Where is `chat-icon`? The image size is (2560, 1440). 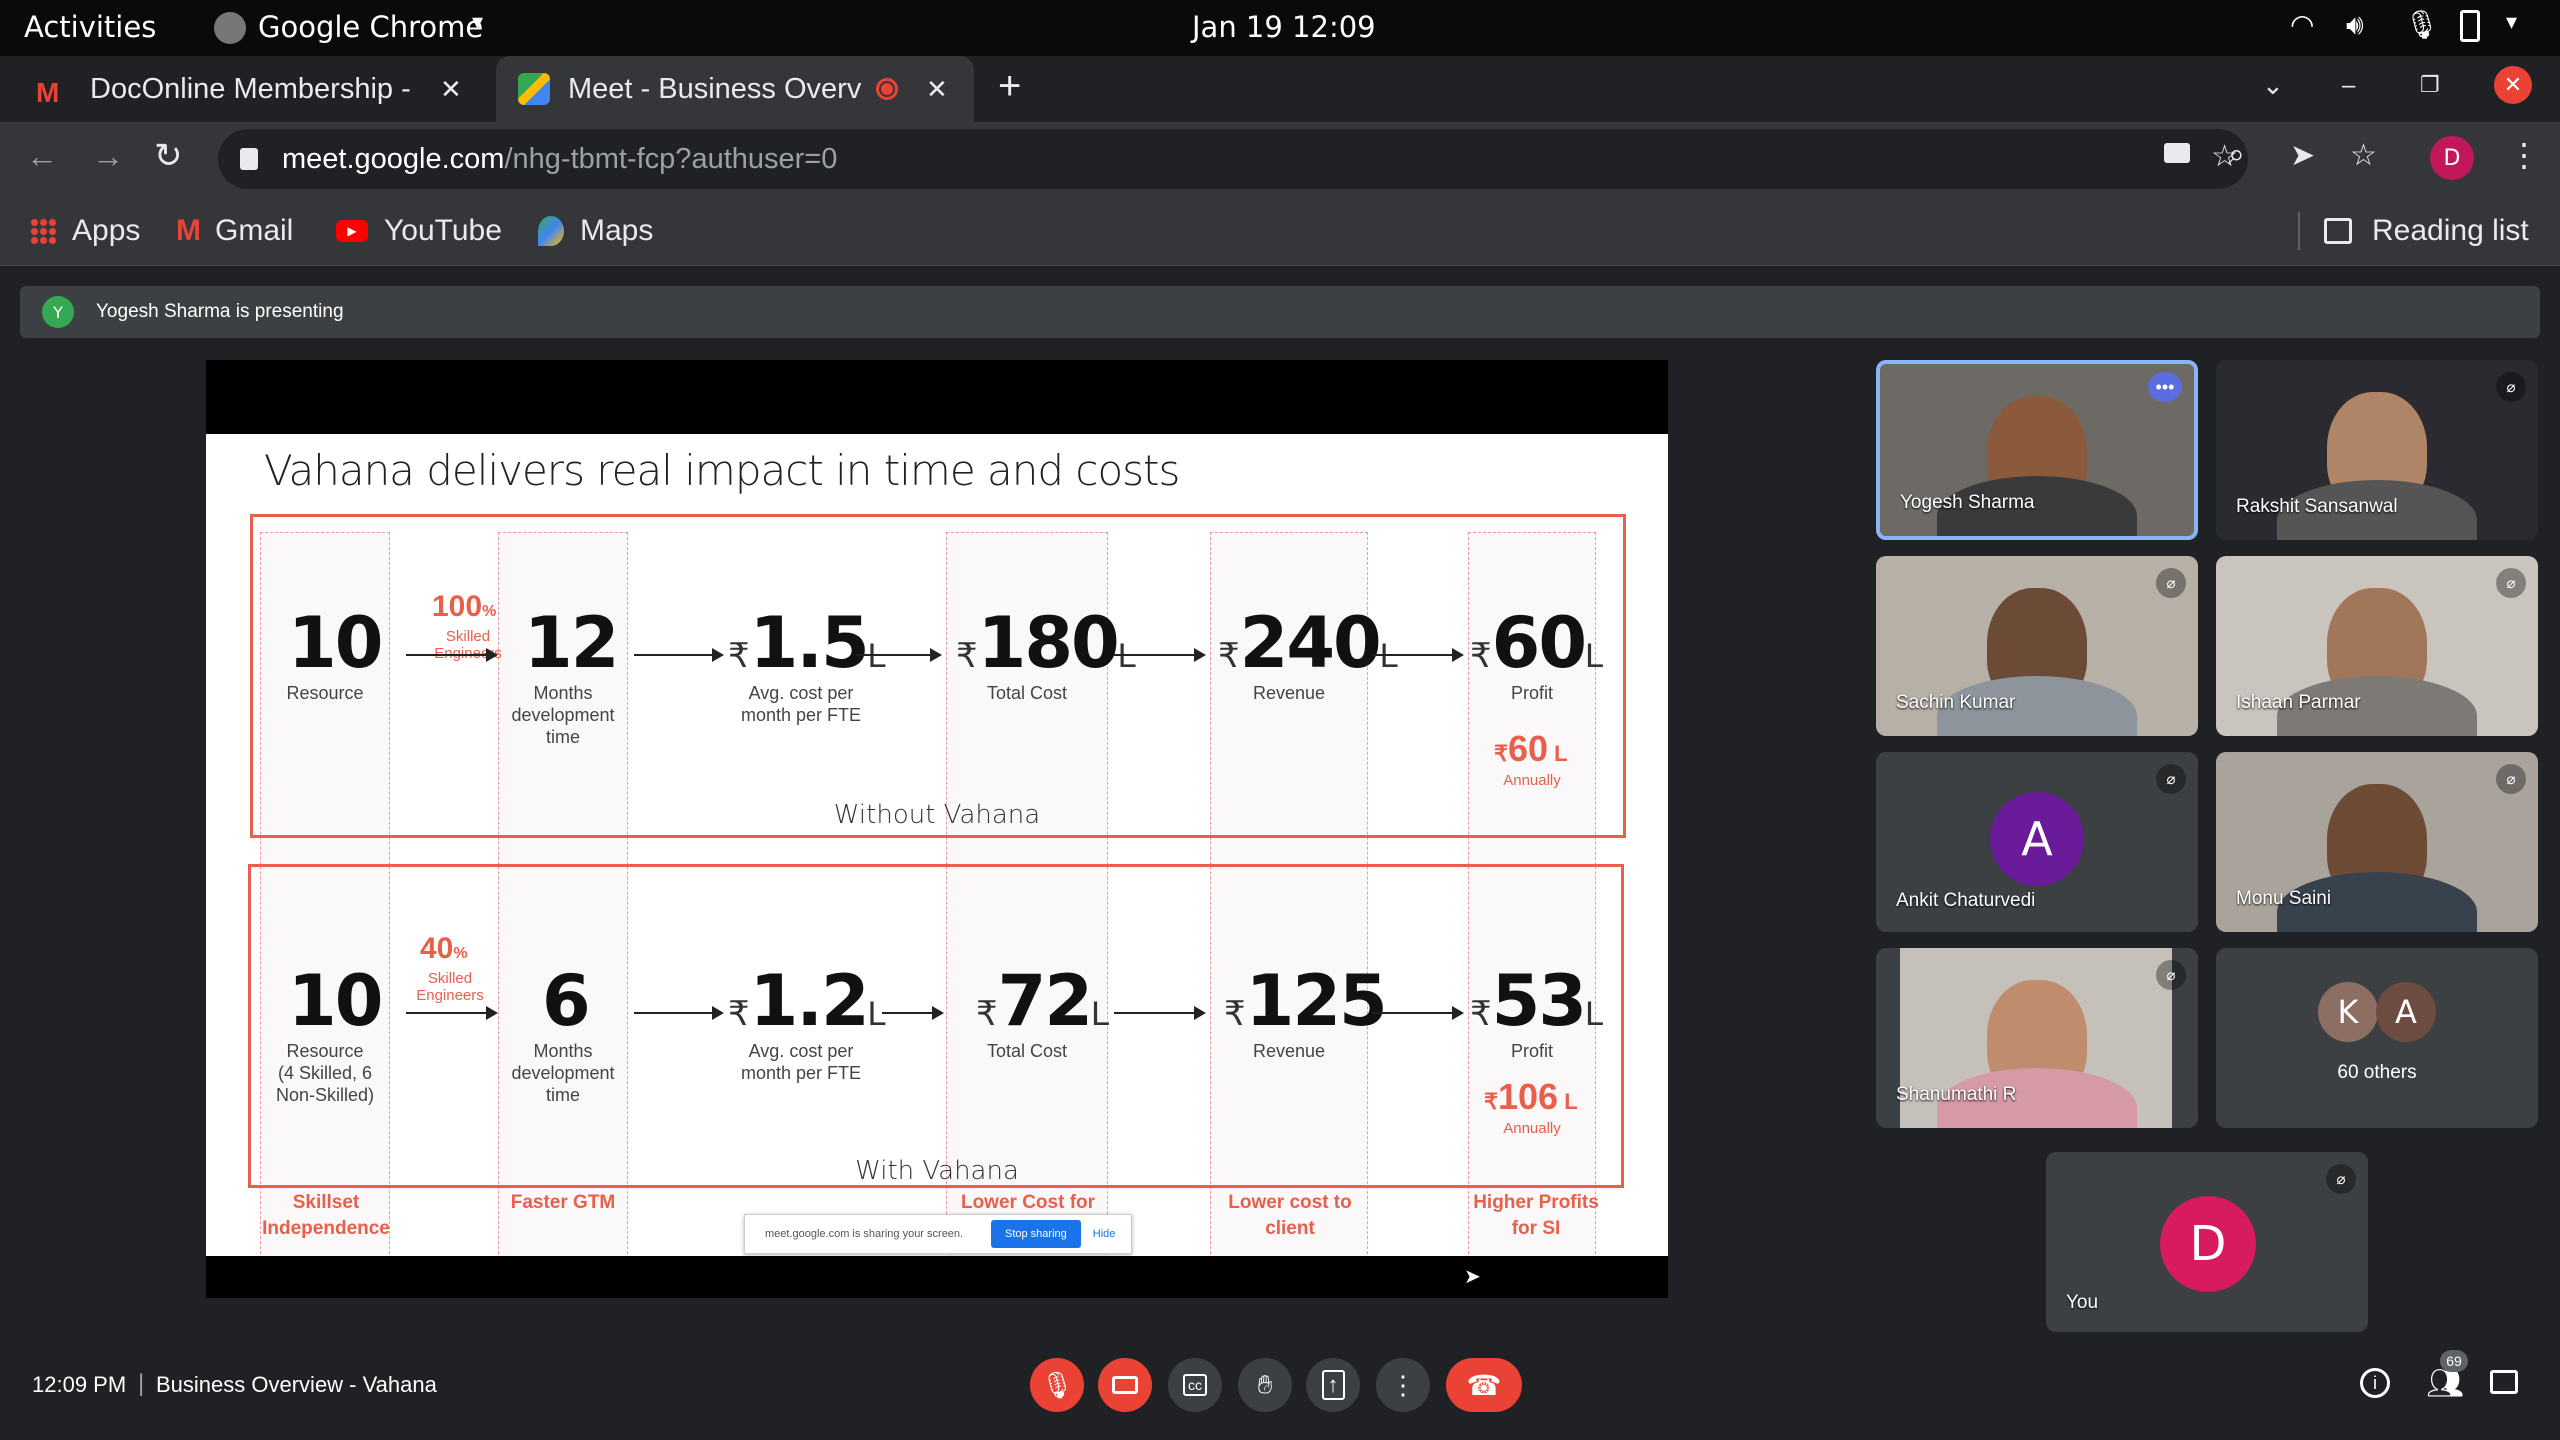
chat-icon is located at coordinates (2504, 1382).